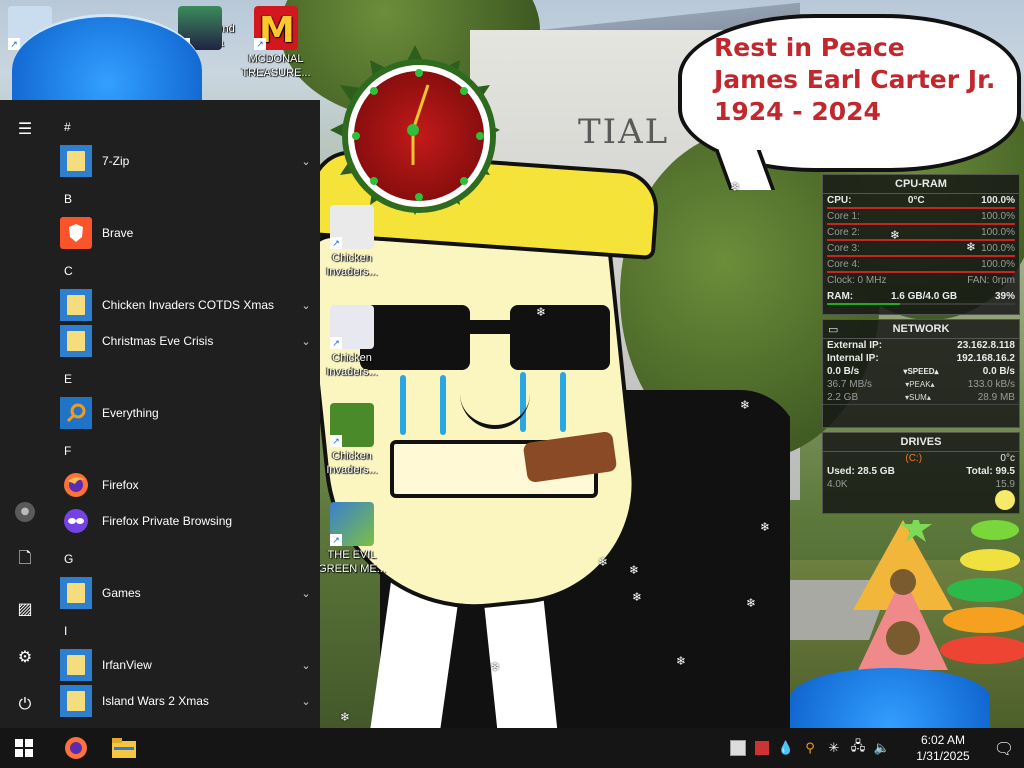 This screenshot has height=768, width=1024. I want to click on memorial-line-3: 1924 - 2024, so click(797, 111).